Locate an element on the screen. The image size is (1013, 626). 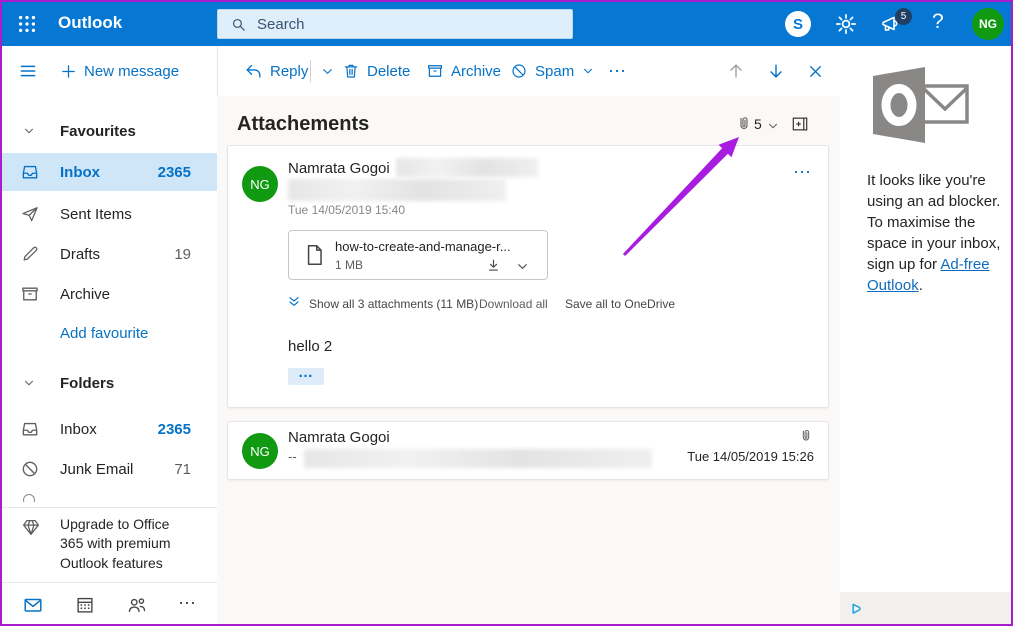
archive-button: Archive is located at coordinates (463, 71).